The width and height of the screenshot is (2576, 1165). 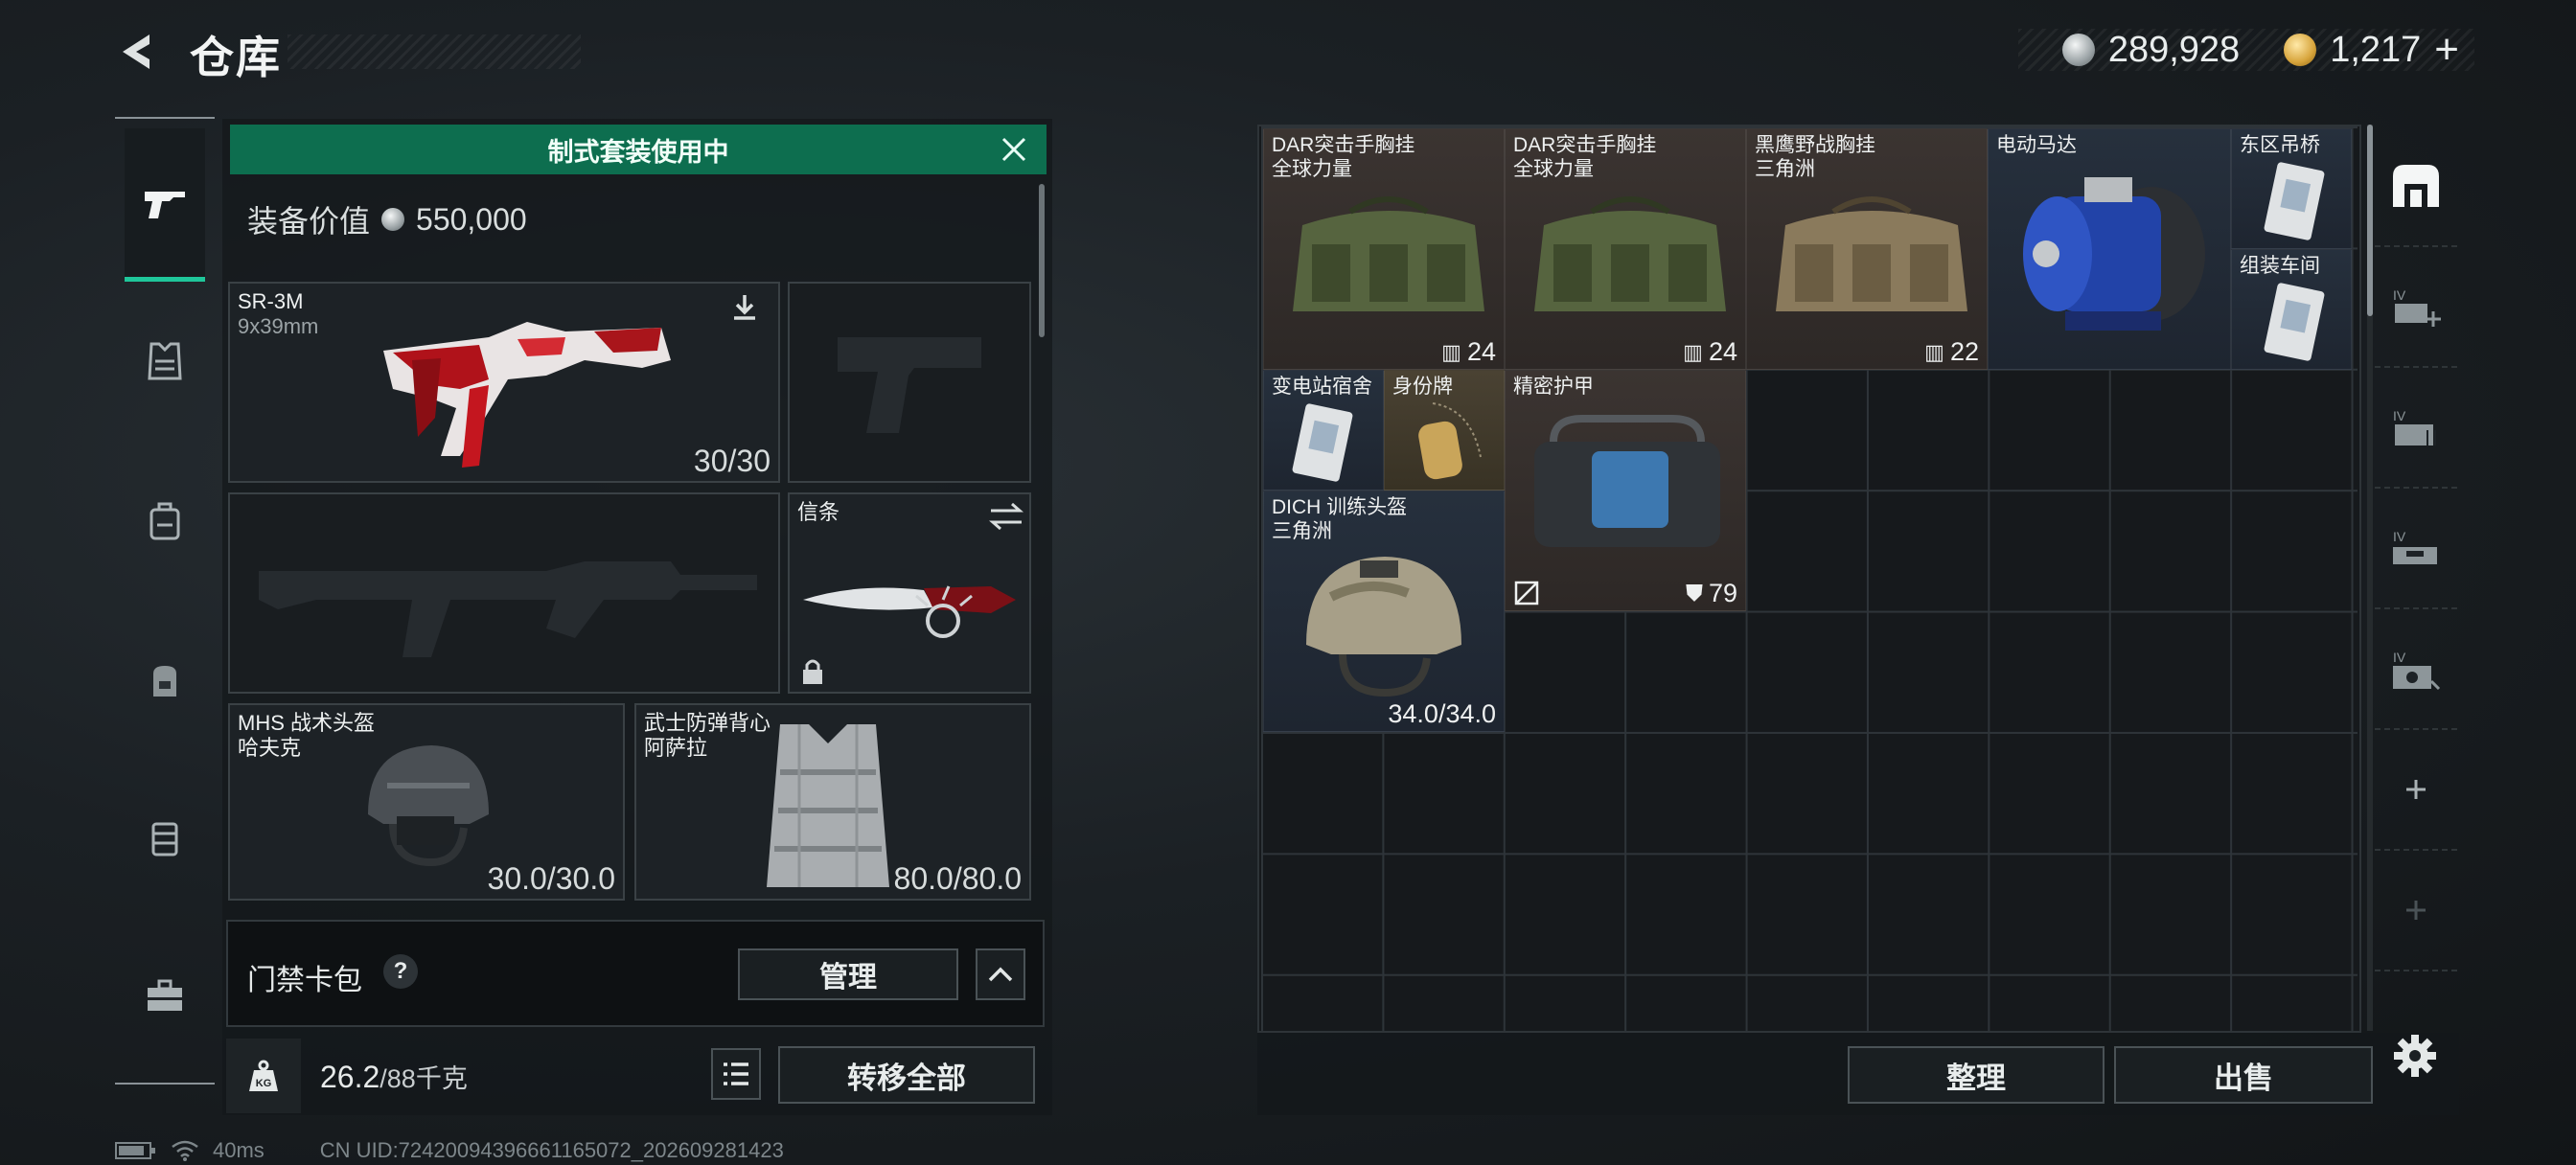 I want to click on tab-main-stash, so click(x=2416, y=187).